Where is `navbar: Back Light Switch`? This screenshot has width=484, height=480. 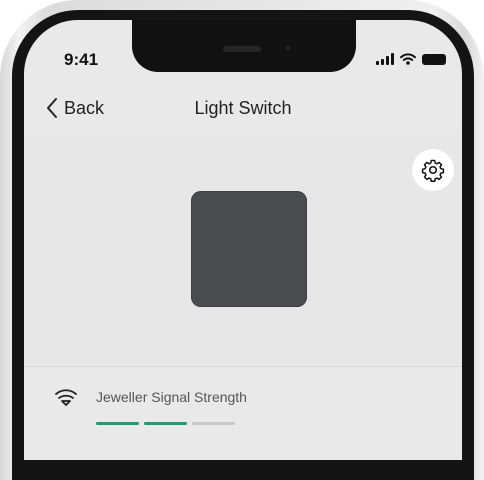 navbar: Back Light Switch is located at coordinates (243, 110).